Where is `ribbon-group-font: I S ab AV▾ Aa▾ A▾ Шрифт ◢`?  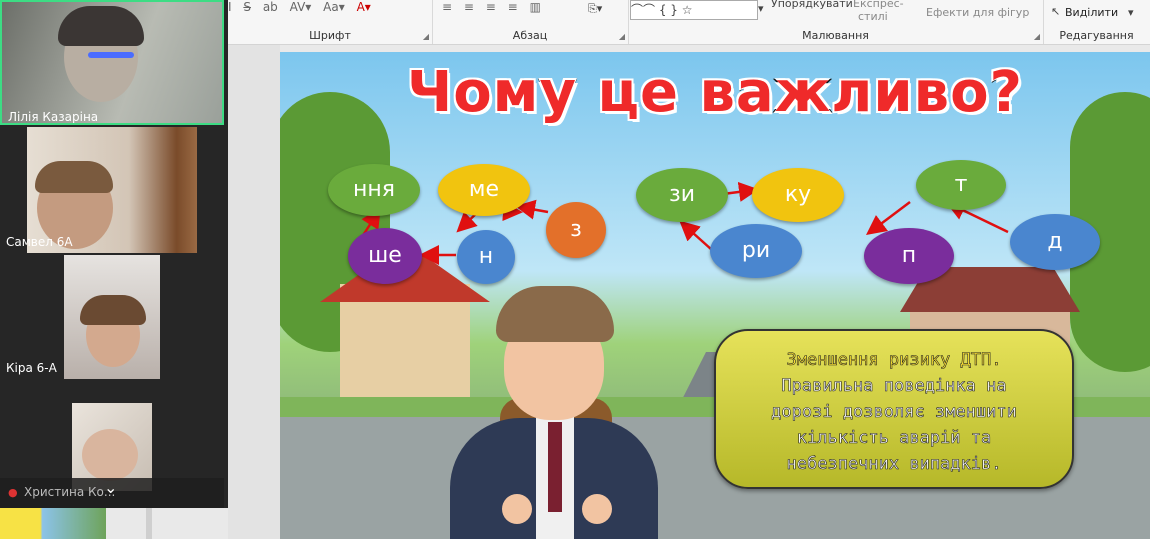
ribbon-group-font: I S ab AV▾ Aa▾ A▾ Шрифт ◢ is located at coordinates (330, 22).